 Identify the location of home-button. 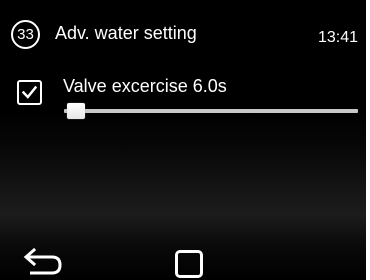
(191, 263).